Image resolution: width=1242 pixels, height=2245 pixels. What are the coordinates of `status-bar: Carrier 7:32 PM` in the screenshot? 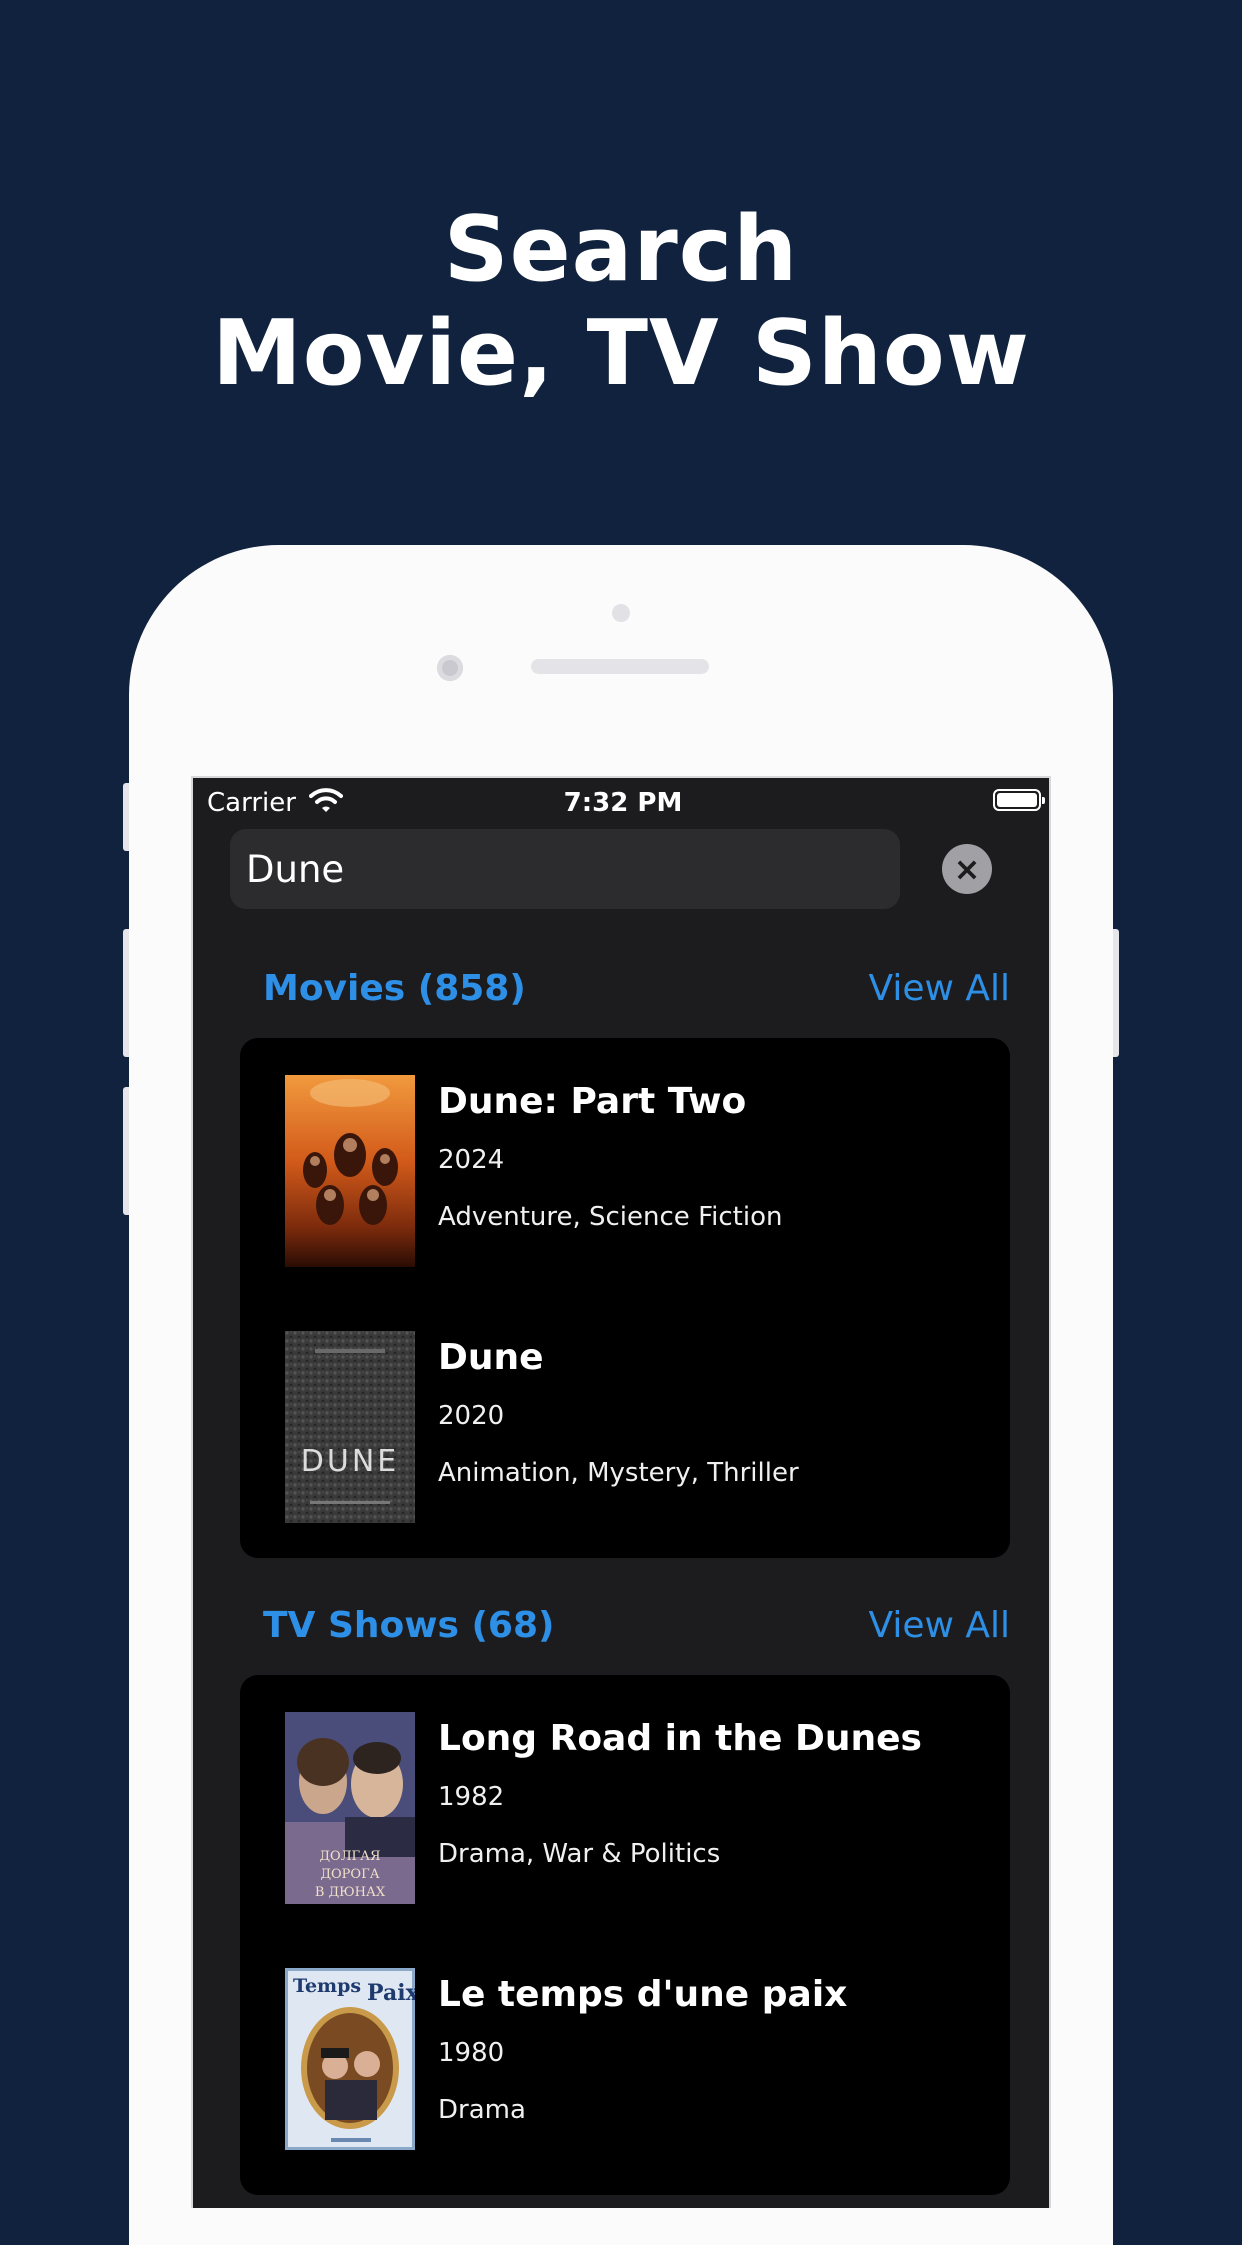 It's located at (621, 801).